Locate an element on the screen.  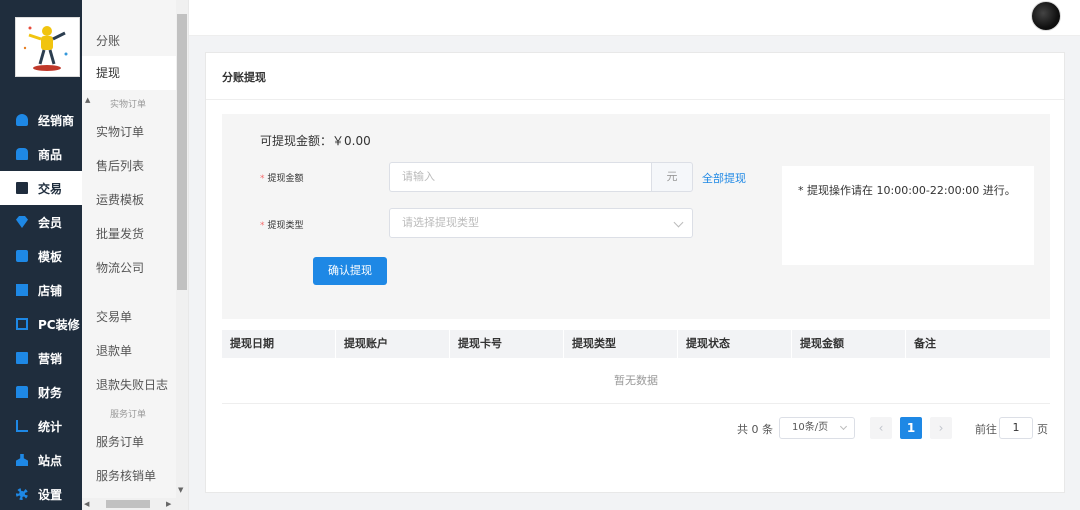
scroll-left-arrow-icon: ◀ is located at coordinates (86, 504).